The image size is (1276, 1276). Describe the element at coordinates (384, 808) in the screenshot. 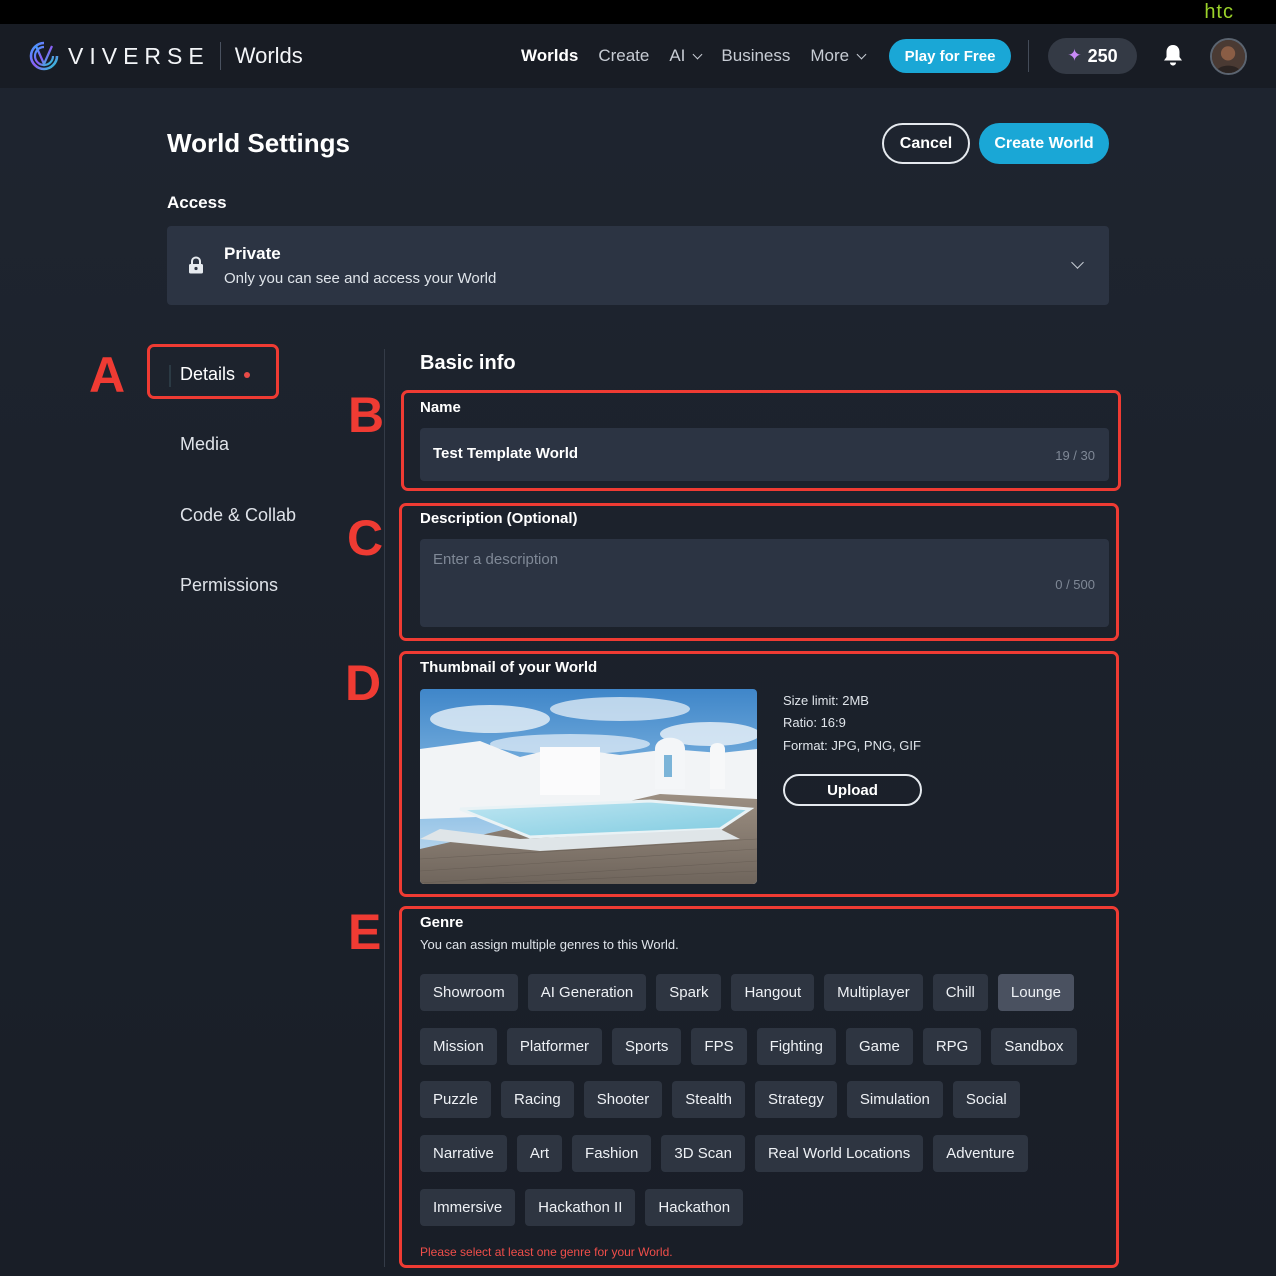

I see `sidebar-divider` at that location.